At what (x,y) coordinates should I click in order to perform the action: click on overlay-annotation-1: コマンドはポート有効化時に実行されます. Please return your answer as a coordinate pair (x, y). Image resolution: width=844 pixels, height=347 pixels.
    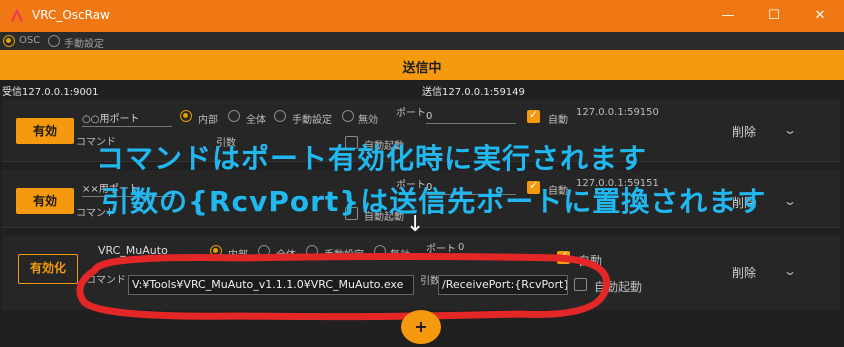
    Looking at the image, I should click on (372, 158).